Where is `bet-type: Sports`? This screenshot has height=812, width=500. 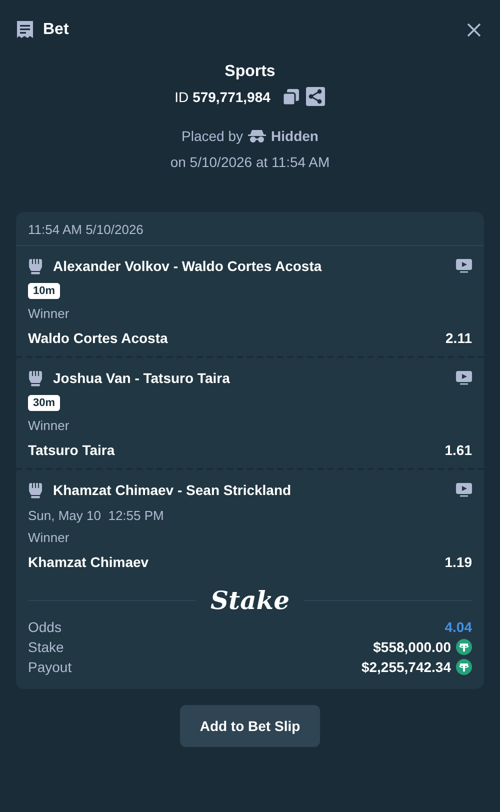 bet-type: Sports is located at coordinates (250, 72).